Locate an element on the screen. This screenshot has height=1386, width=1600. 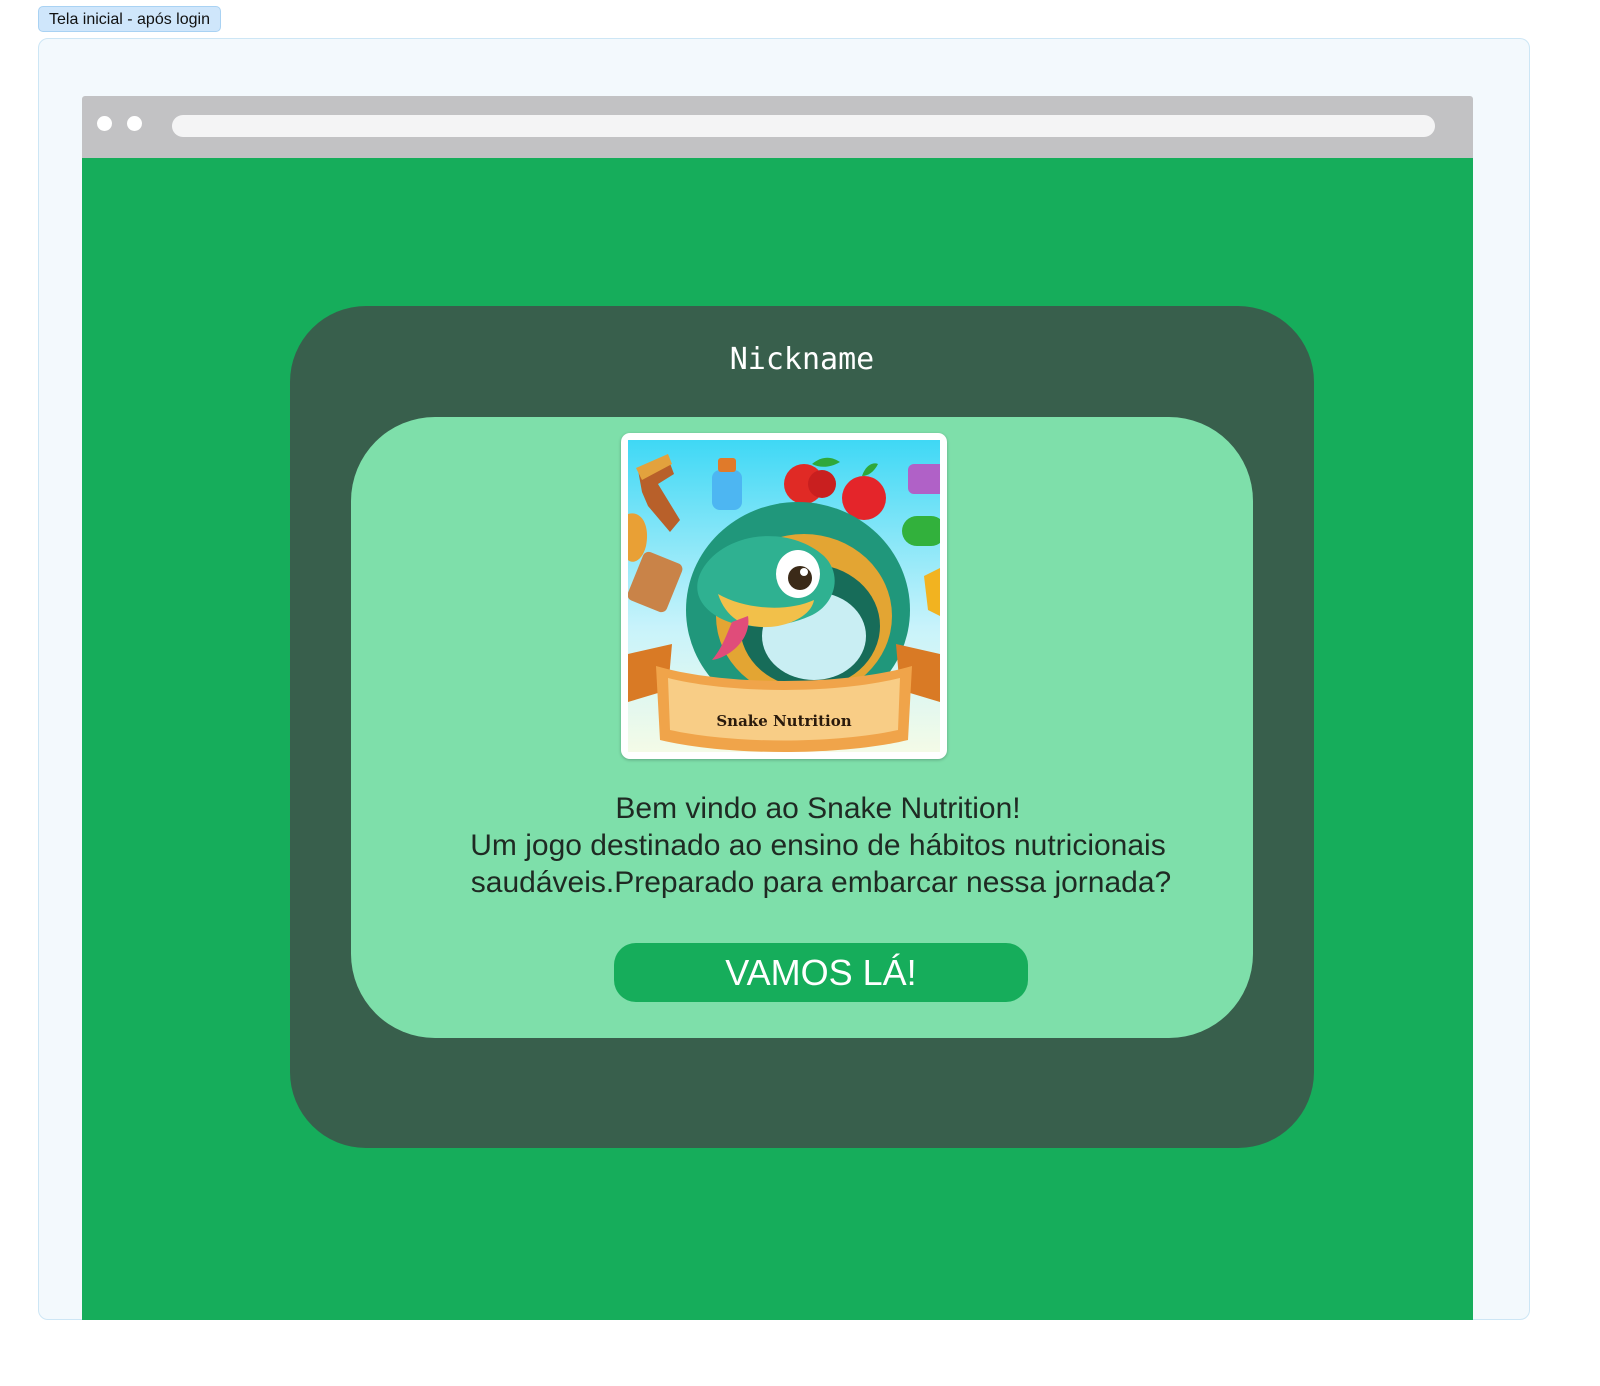
snake-logo-icon: Snake Nutrition is located at coordinates (784, 596).